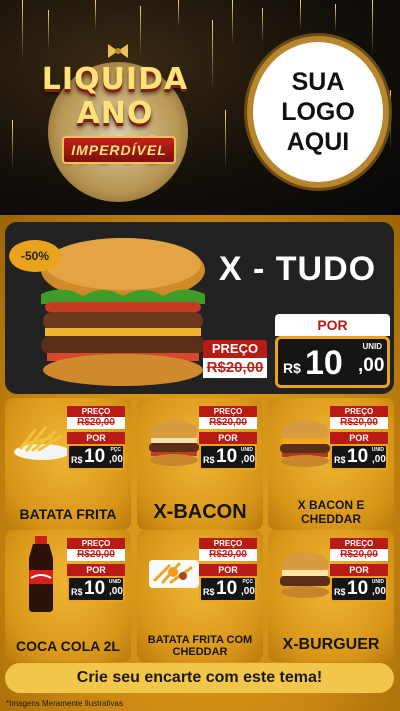 The width and height of the screenshot is (400, 711). What do you see at coordinates (68, 514) in the screenshot?
I see `product-name: BATATA FRITA` at bounding box center [68, 514].